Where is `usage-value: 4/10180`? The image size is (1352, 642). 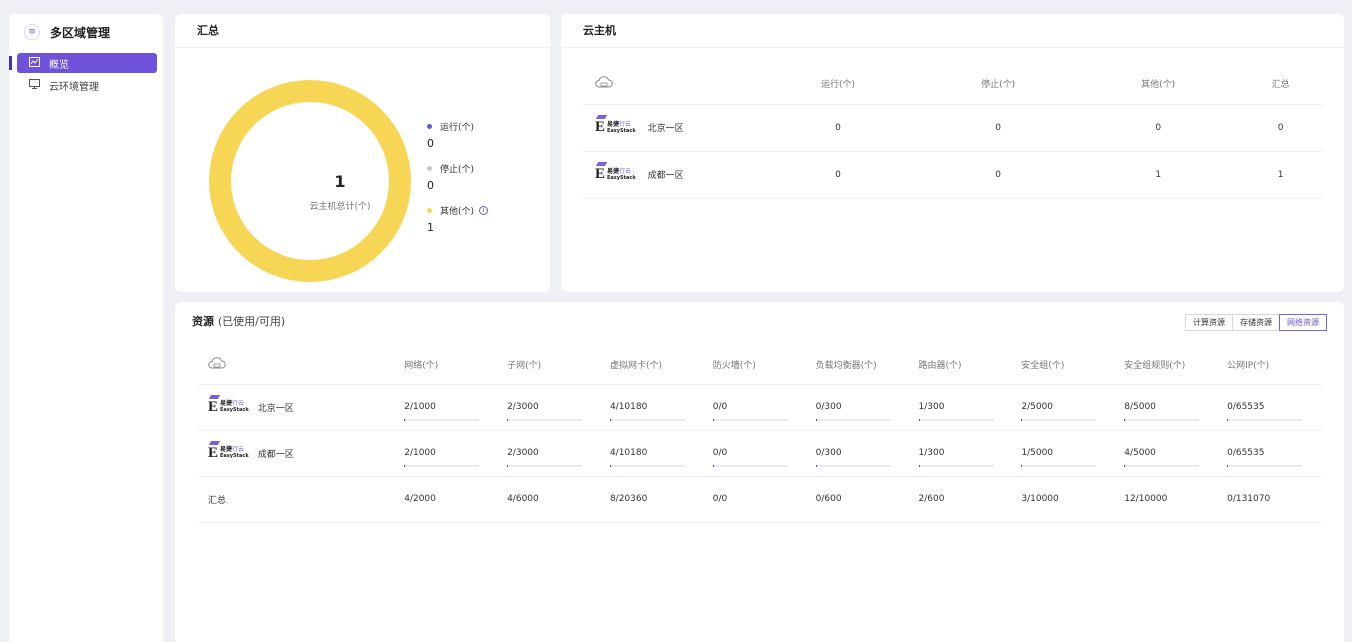 usage-value: 4/10180 is located at coordinates (628, 452).